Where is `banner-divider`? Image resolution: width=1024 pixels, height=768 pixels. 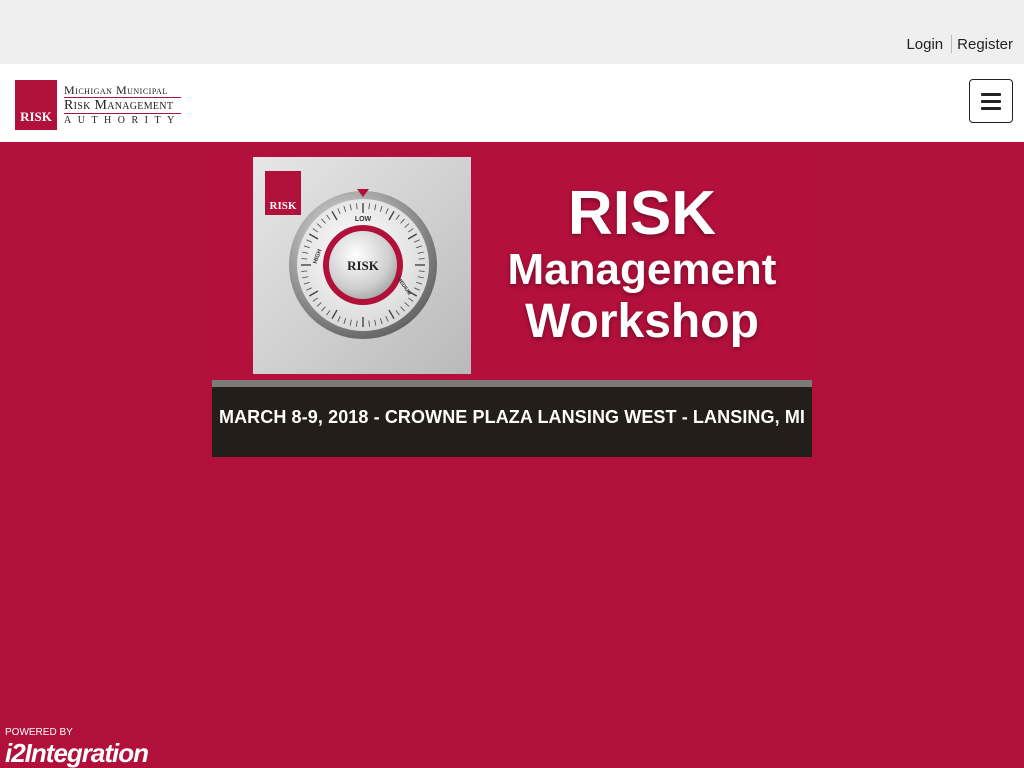 banner-divider is located at coordinates (512, 383).